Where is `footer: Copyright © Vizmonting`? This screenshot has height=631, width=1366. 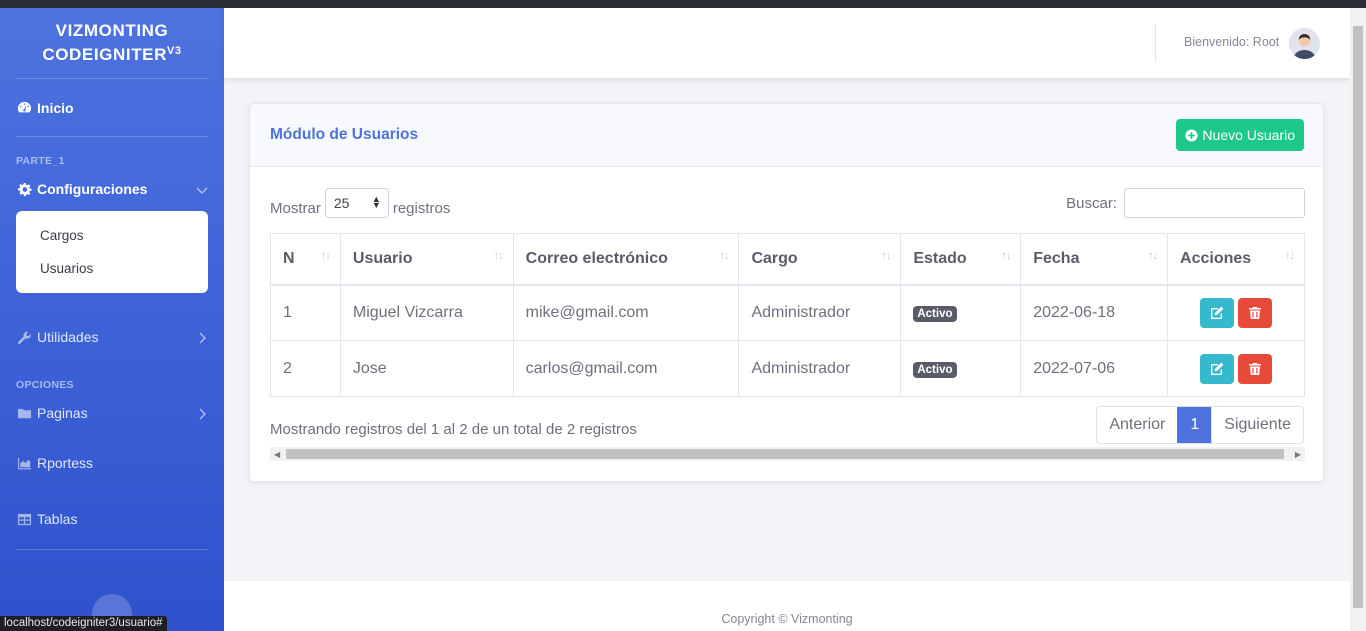
footer: Copyright © Vizmonting is located at coordinates (787, 606).